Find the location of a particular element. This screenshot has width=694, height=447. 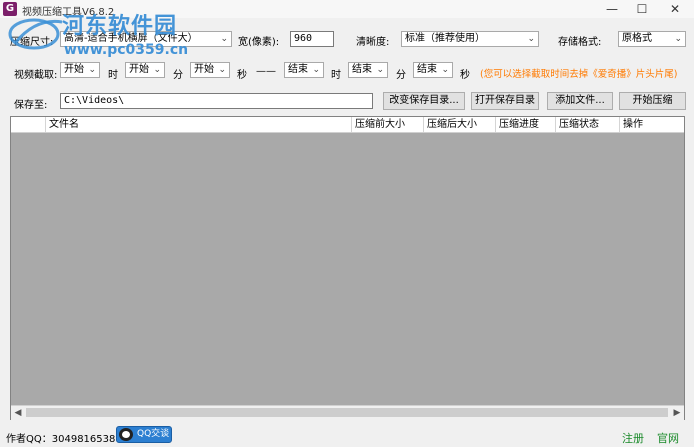

end-hour-value: 结束 is located at coordinates (298, 69).